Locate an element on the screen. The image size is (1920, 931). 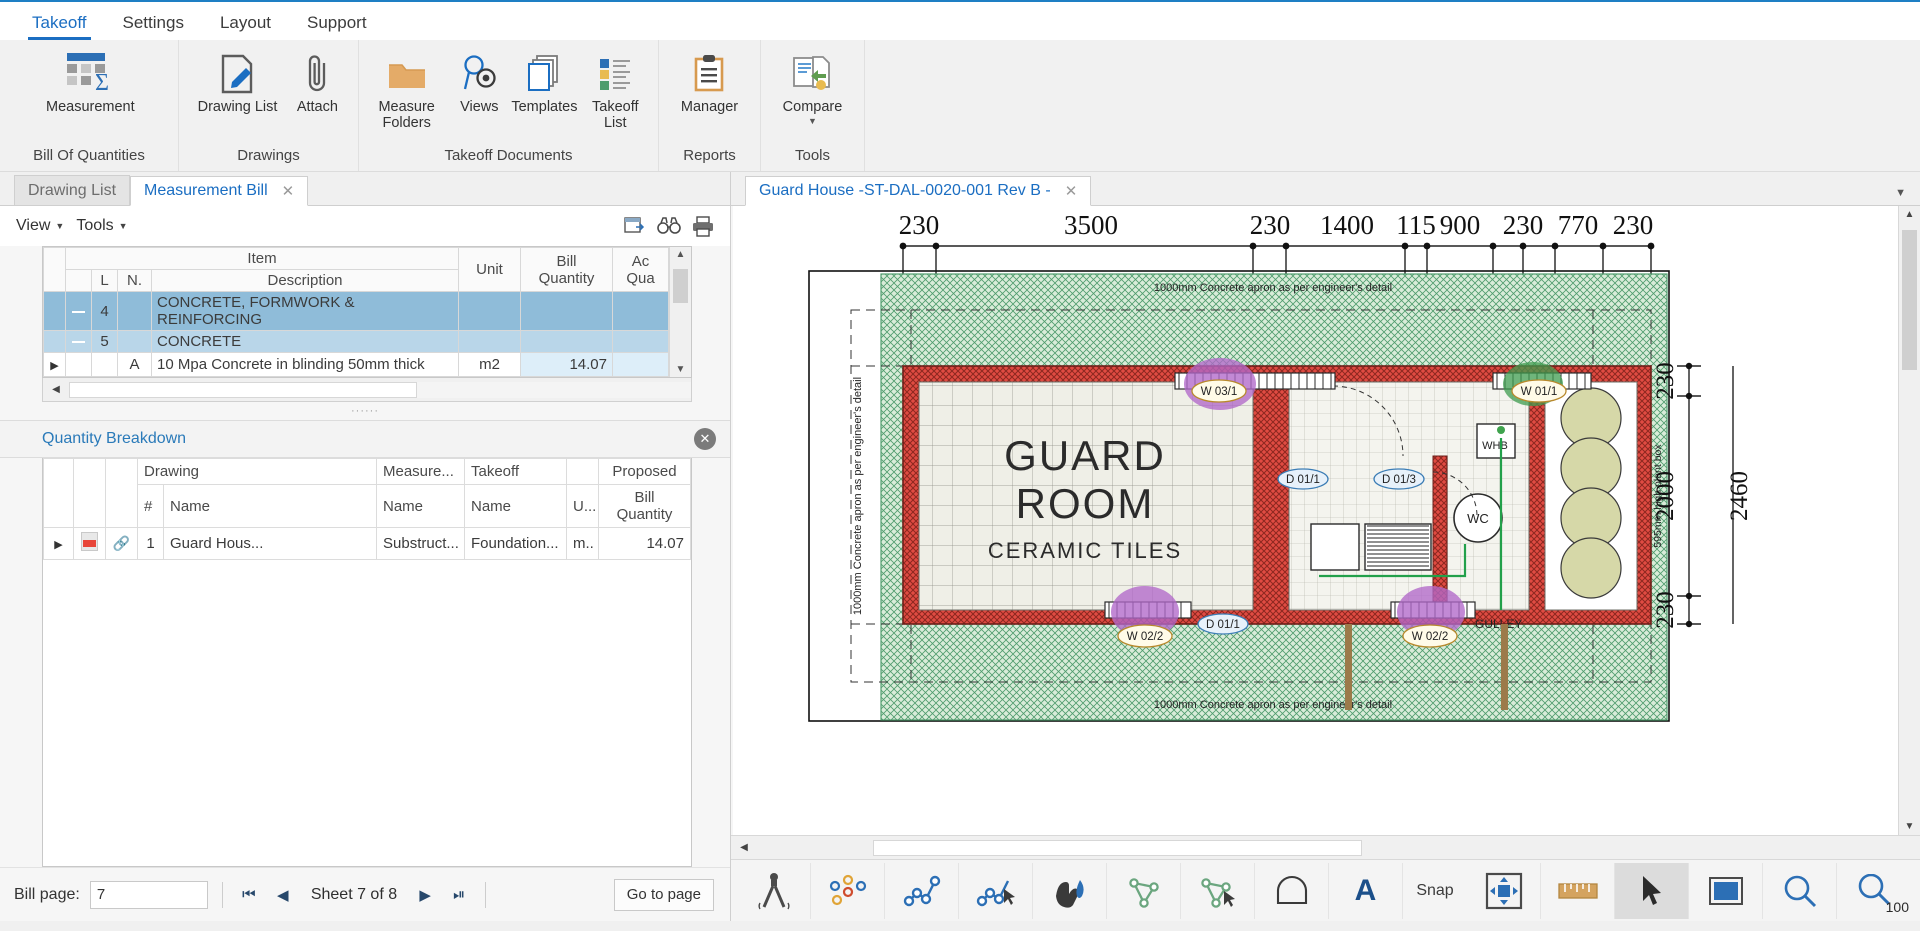
pdf-icon is located at coordinates (89, 543).